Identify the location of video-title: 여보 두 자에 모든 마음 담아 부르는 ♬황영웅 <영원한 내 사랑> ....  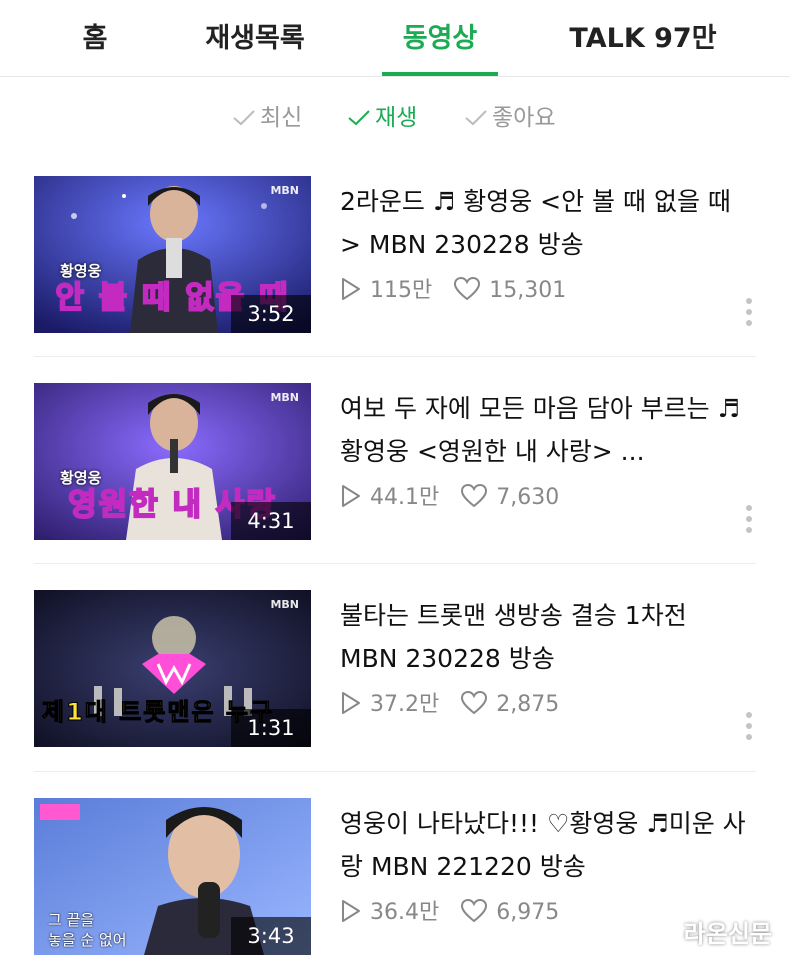
(545, 430).